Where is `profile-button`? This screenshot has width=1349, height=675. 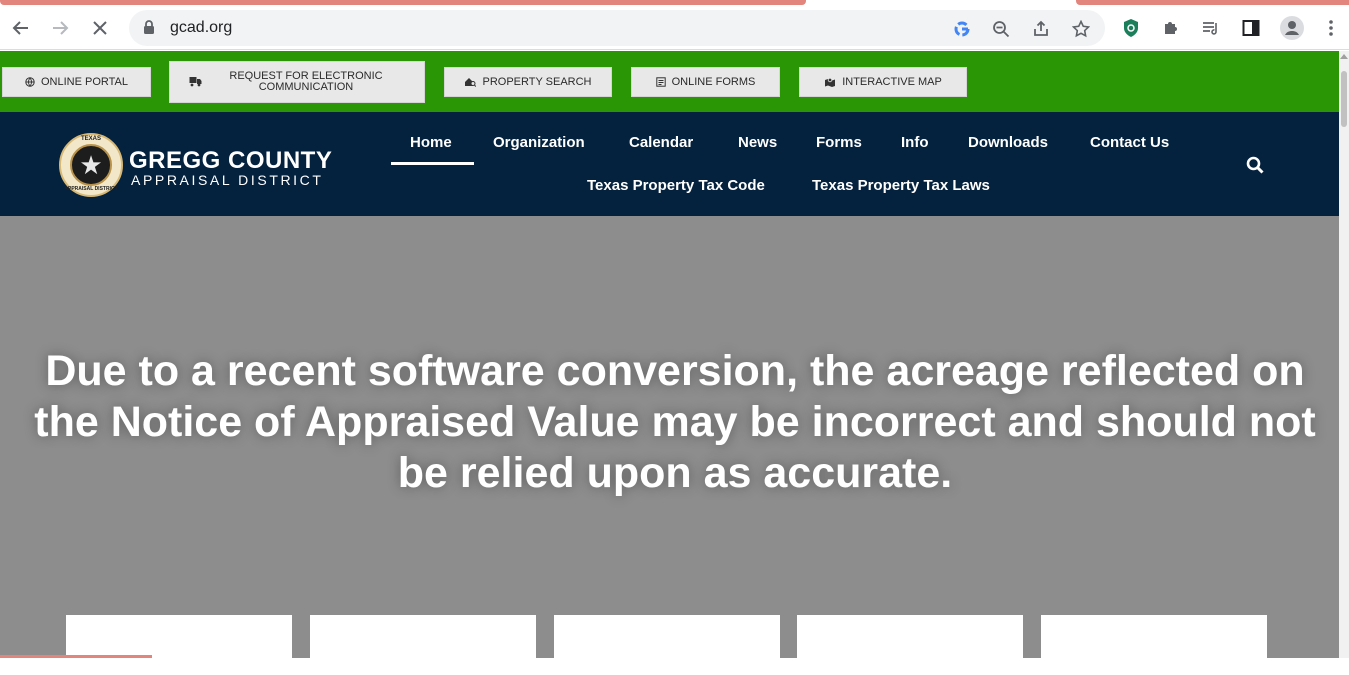
profile-button is located at coordinates (1292, 28).